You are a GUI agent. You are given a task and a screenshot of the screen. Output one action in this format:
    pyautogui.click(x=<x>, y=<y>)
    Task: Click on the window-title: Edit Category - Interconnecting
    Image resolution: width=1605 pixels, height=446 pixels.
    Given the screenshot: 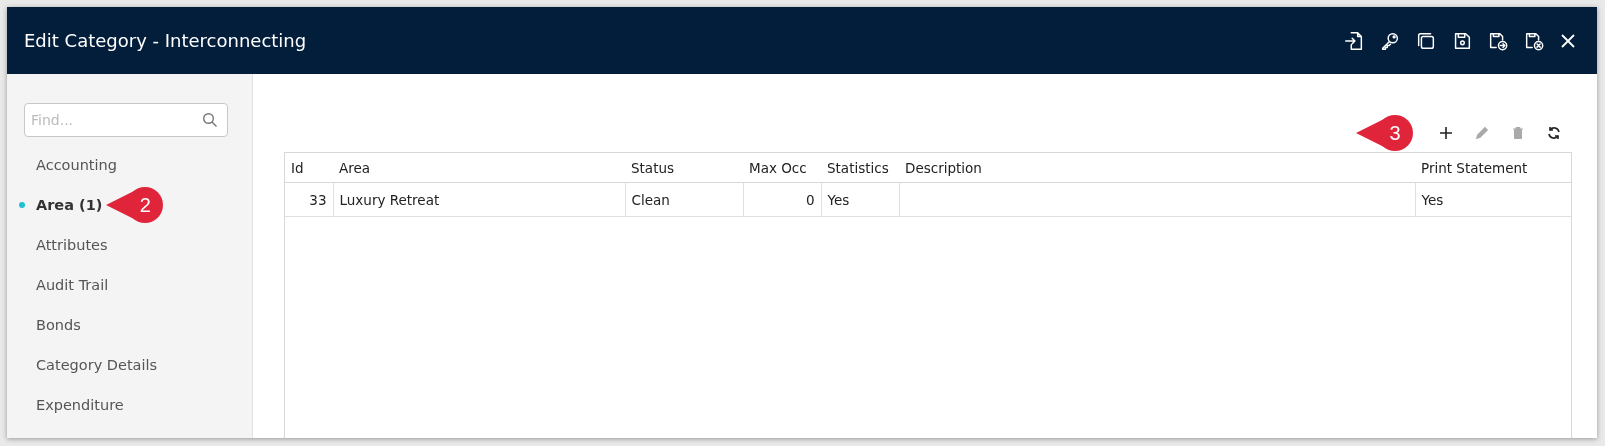 What is the action you would take?
    pyautogui.click(x=165, y=40)
    